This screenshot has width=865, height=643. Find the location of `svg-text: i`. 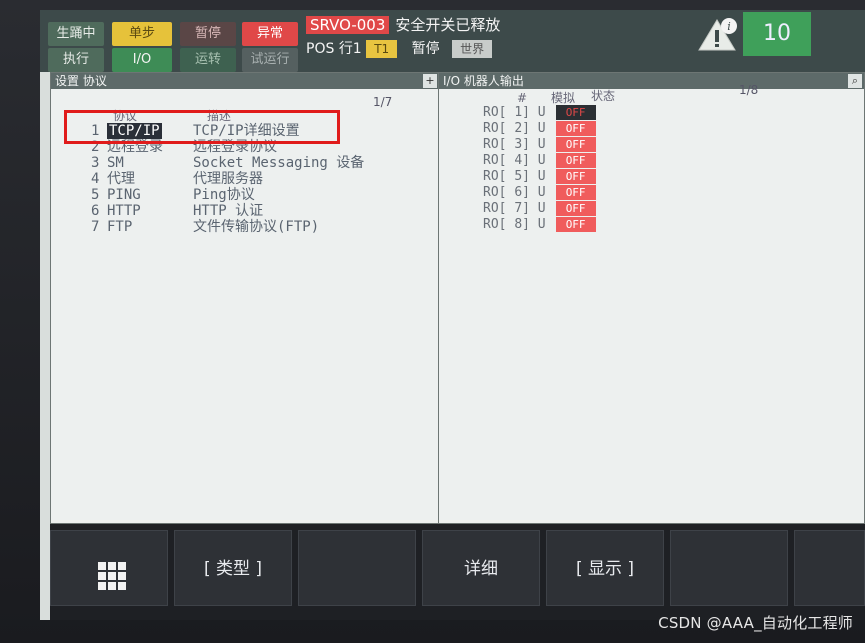

svg-text: i is located at coordinates (729, 26).